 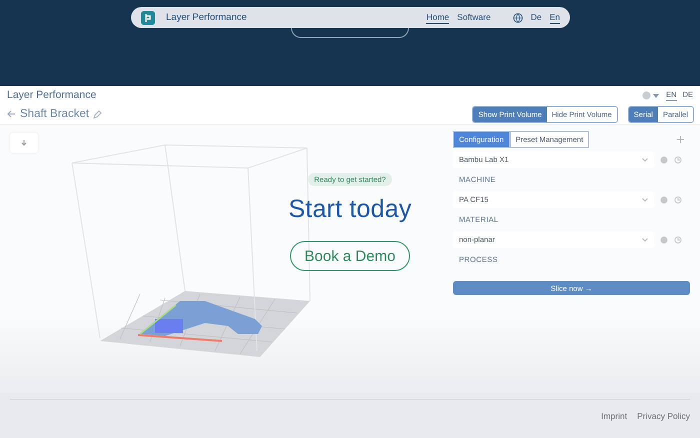 What do you see at coordinates (97, 114) in the screenshot?
I see `pencil-icon` at bounding box center [97, 114].